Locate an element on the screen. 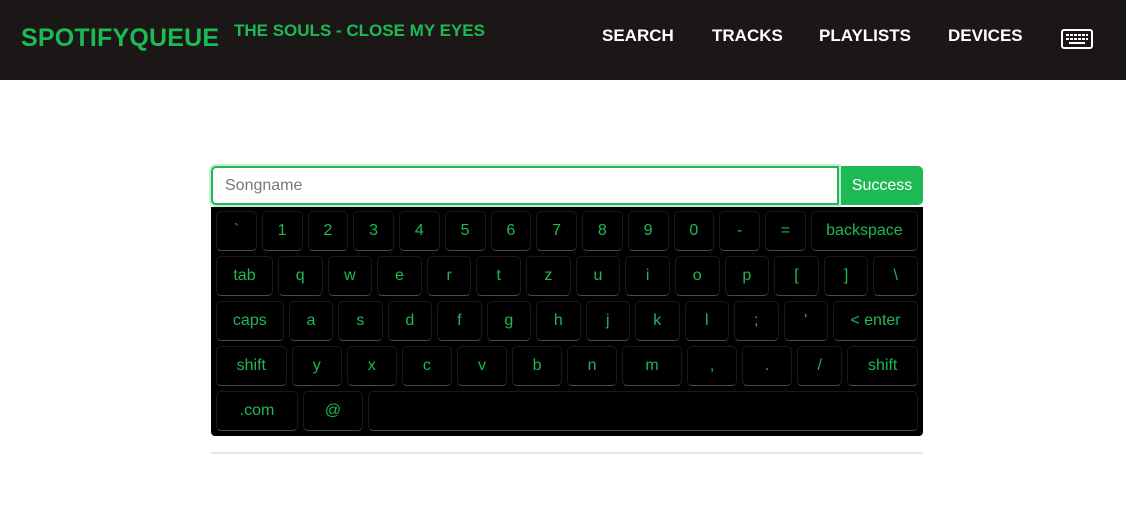 The image size is (1126, 531). key-k: k is located at coordinates (657, 321).